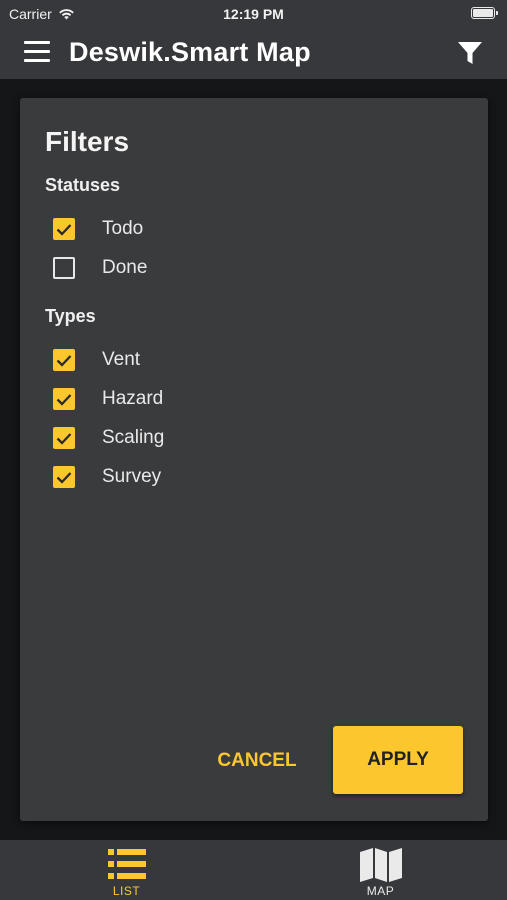  What do you see at coordinates (70, 316) in the screenshot?
I see `types-heading: Types` at bounding box center [70, 316].